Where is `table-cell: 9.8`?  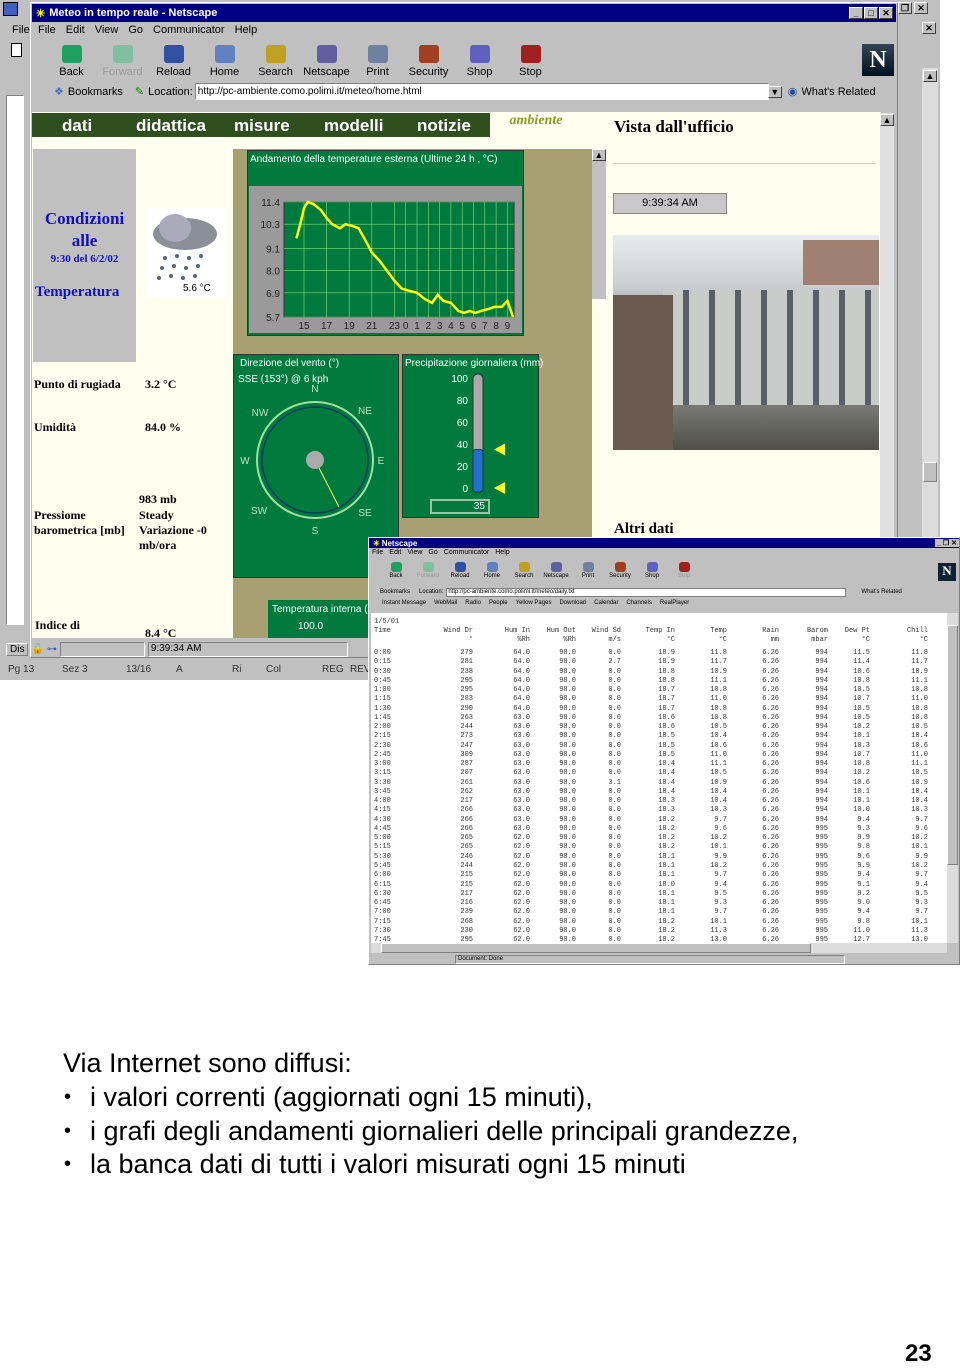 table-cell: 9.8 is located at coordinates (863, 921).